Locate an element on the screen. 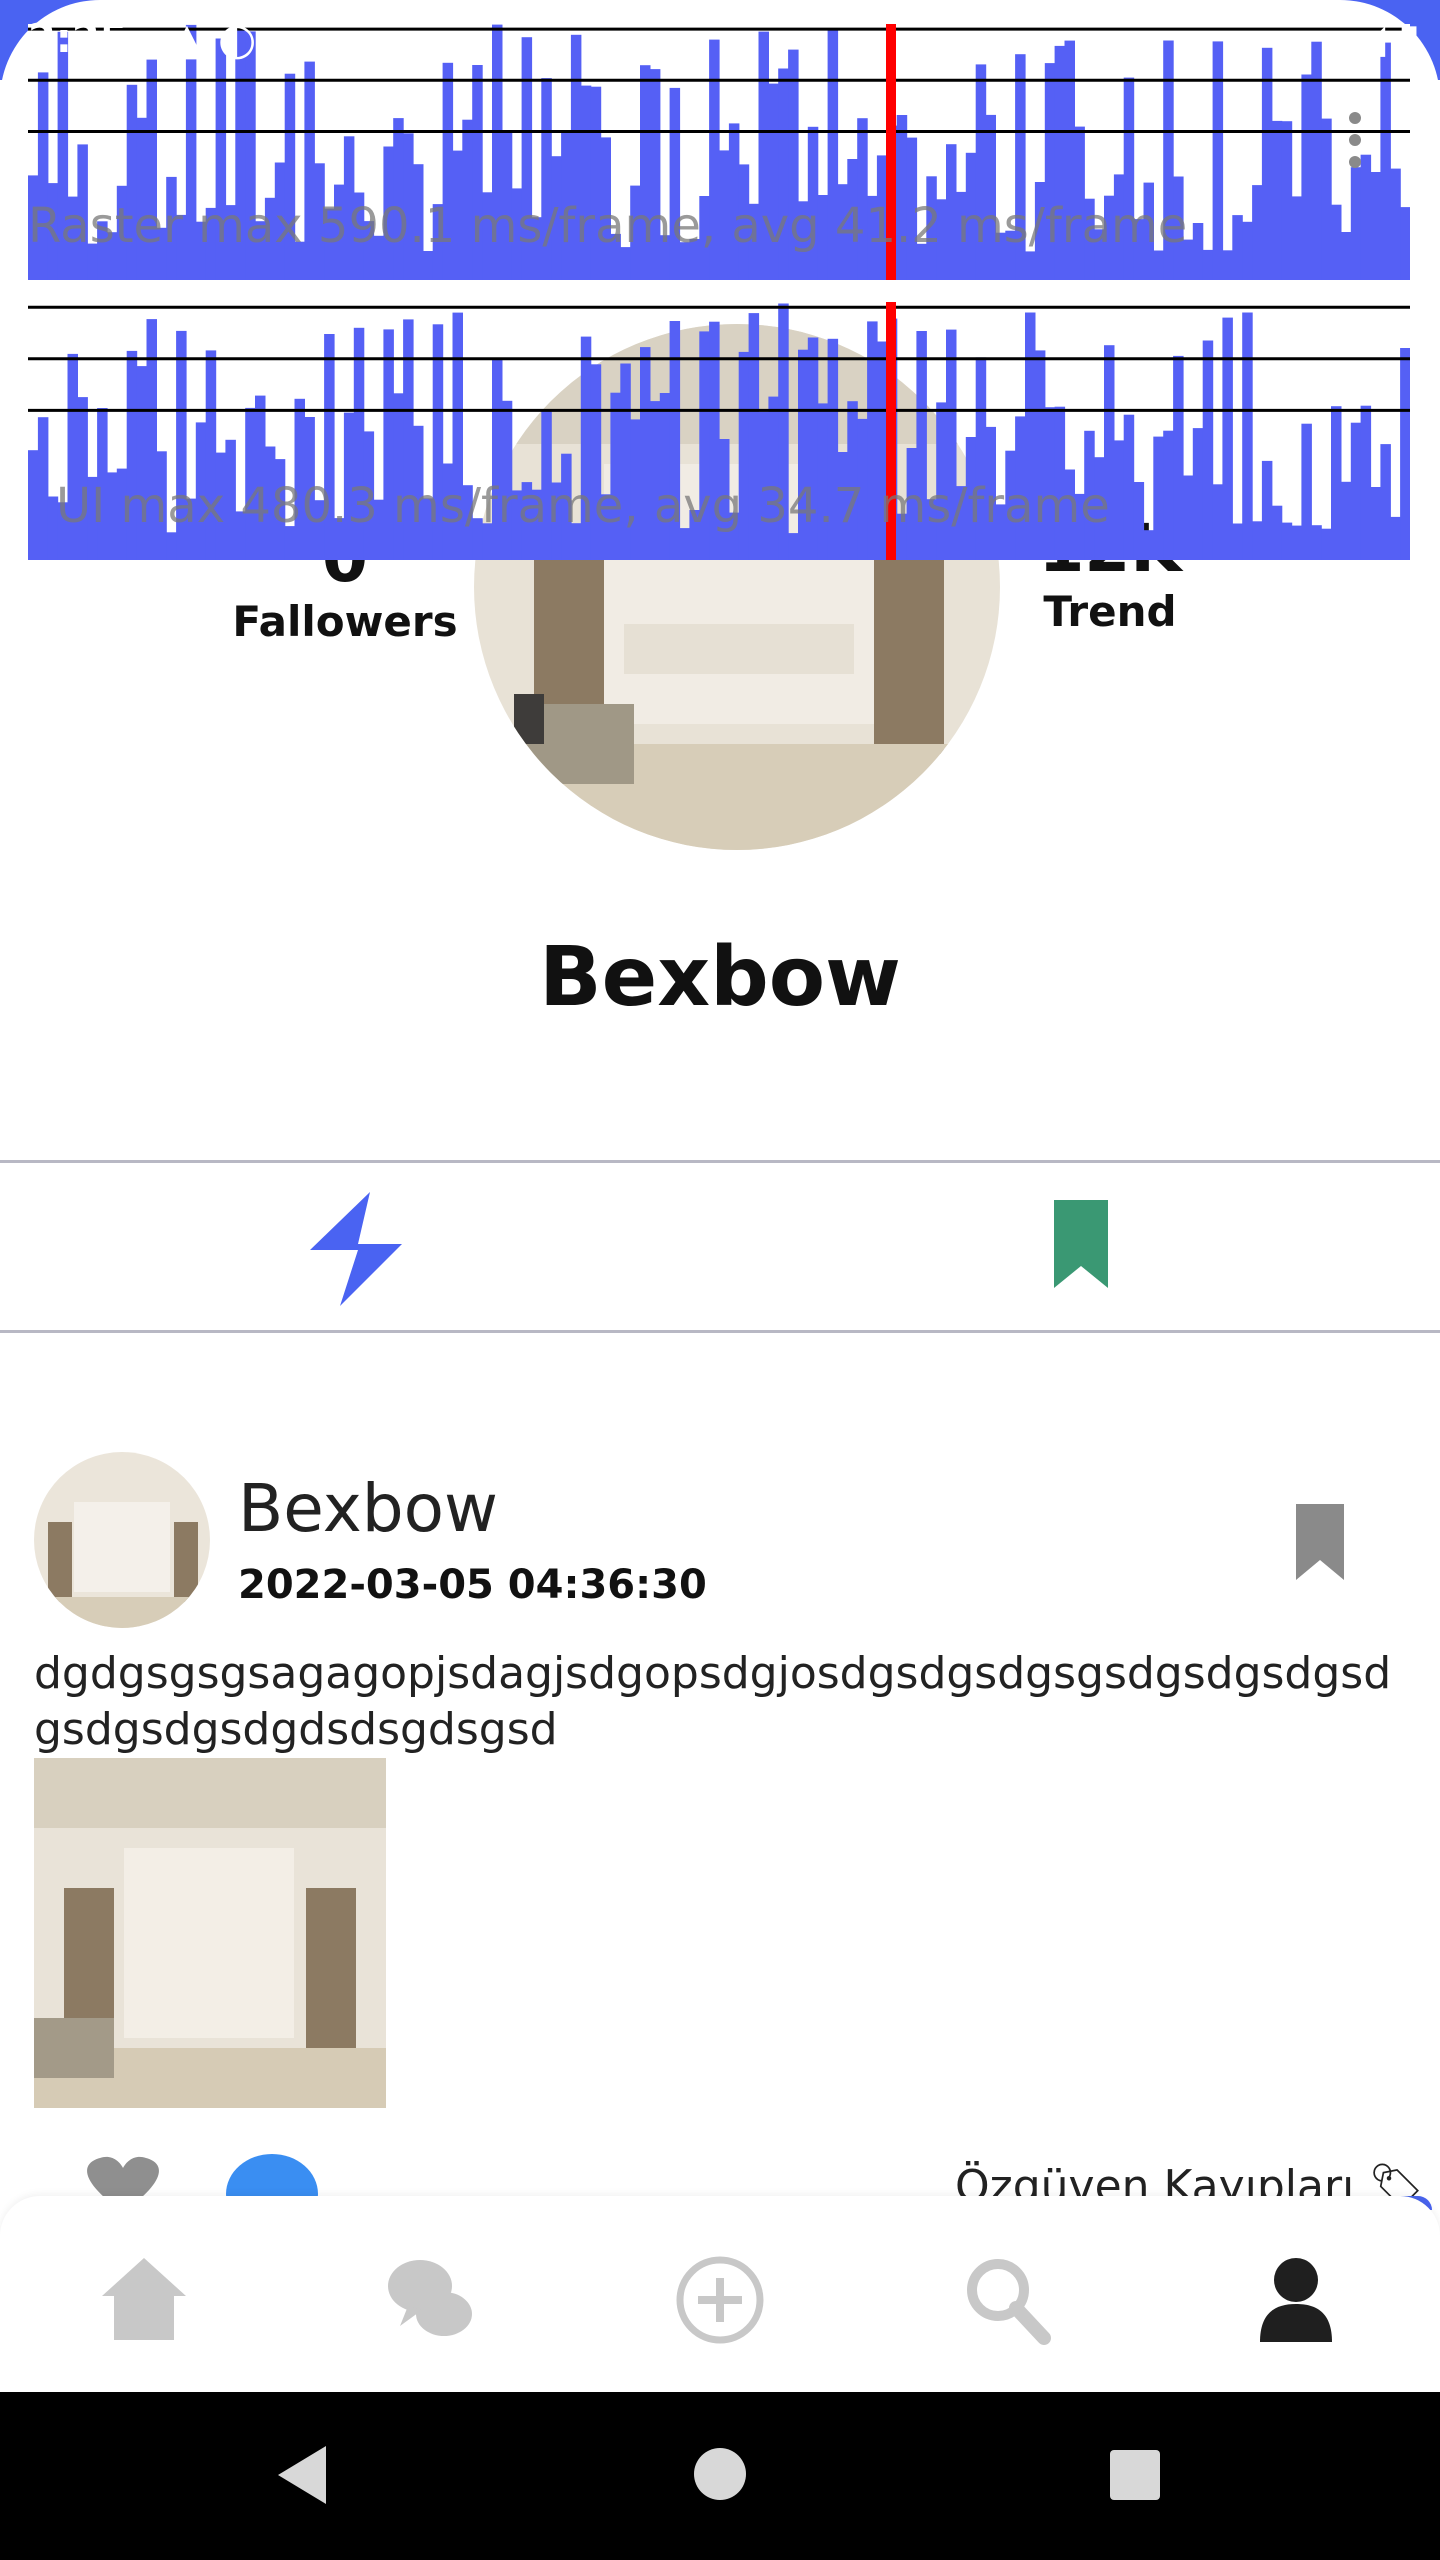 Image resolution: width=1440 pixels, height=2560 pixels. system-back-button is located at coordinates (305, 2475).